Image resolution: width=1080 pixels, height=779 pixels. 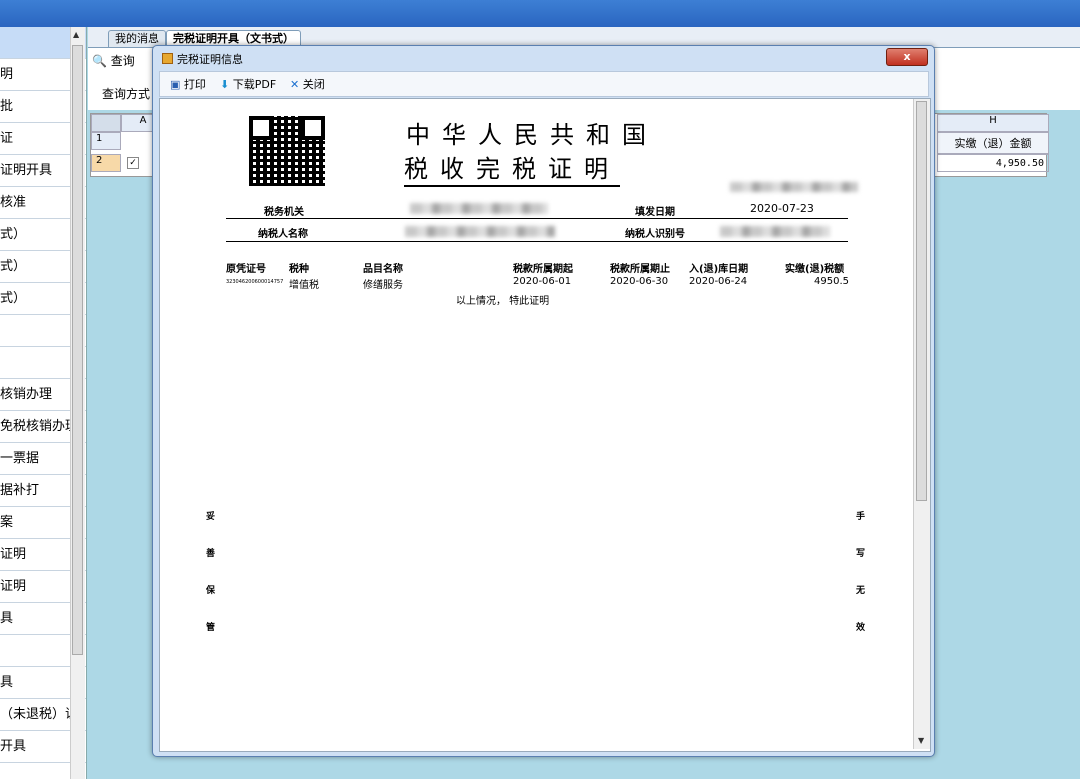 What do you see at coordinates (719, 269) in the screenshot?
I see `col-date: 入(退)库日期` at bounding box center [719, 269].